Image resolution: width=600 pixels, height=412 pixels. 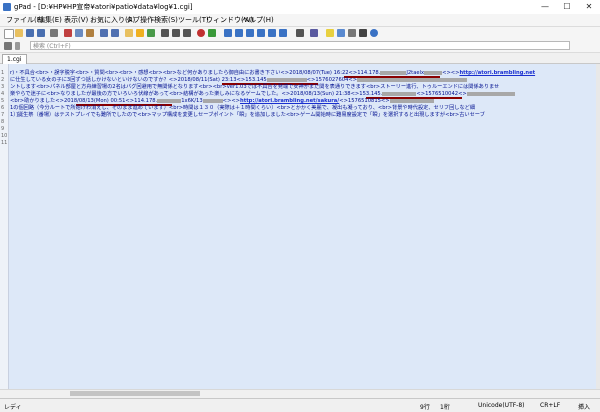 I want to click on copy-icon, so click(x=79, y=33).